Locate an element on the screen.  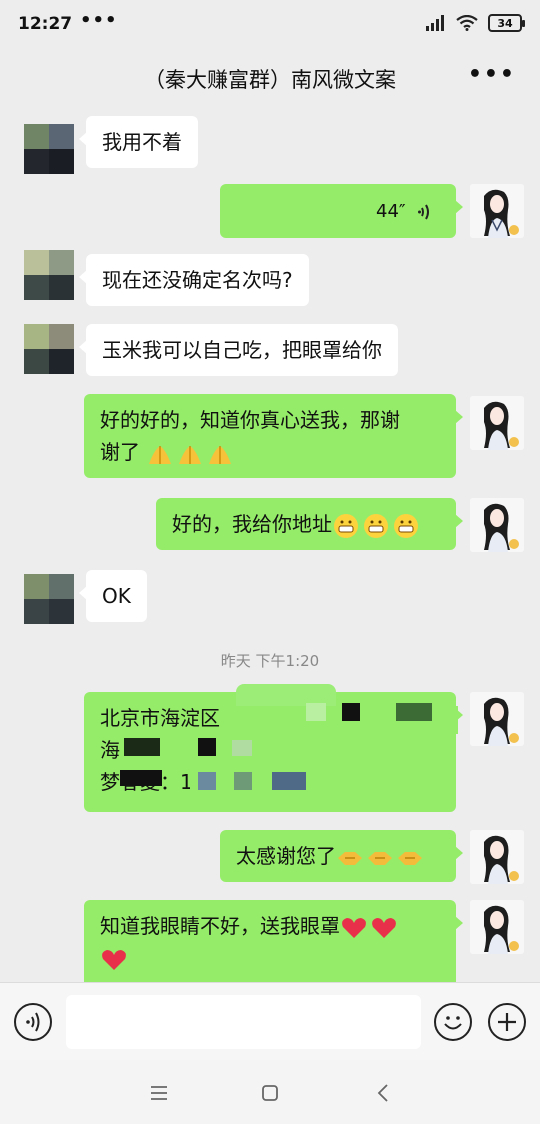
signal-icon is located at coordinates (435, 23).